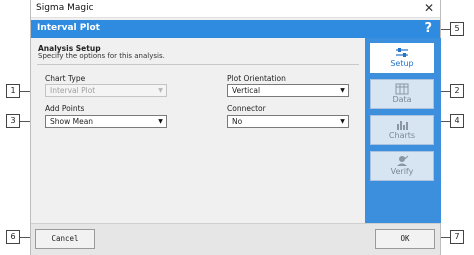 This screenshot has height=255, width=474. What do you see at coordinates (457, 29) in the screenshot?
I see `callout-5: 5` at bounding box center [457, 29].